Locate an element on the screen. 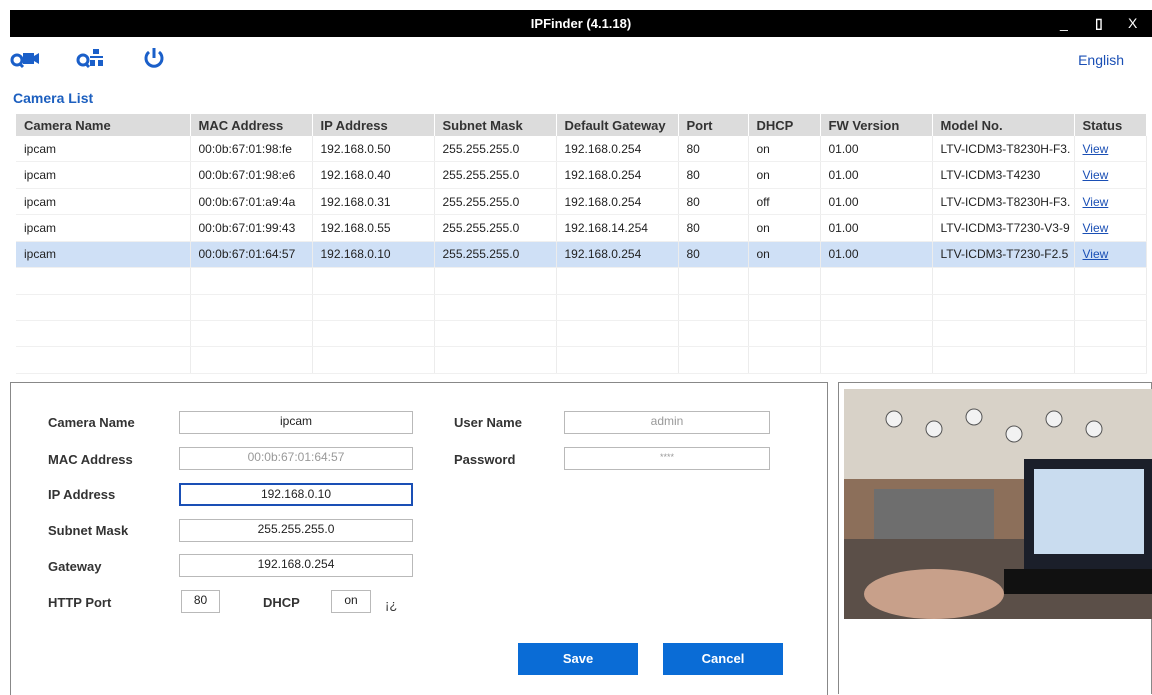 This screenshot has width=1152, height=695. mac-address-label: MAC Address is located at coordinates (90, 459).